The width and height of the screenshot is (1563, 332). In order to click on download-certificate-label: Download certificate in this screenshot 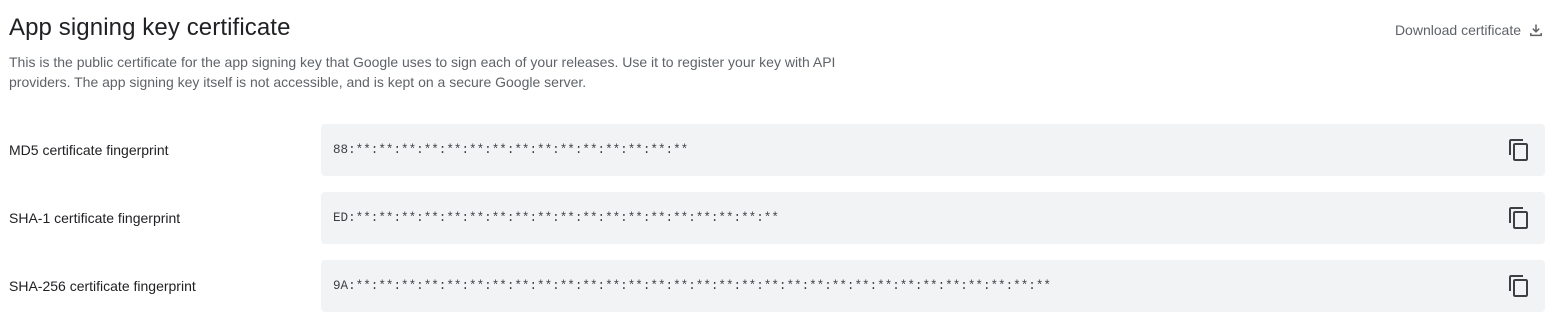, I will do `click(1457, 30)`.